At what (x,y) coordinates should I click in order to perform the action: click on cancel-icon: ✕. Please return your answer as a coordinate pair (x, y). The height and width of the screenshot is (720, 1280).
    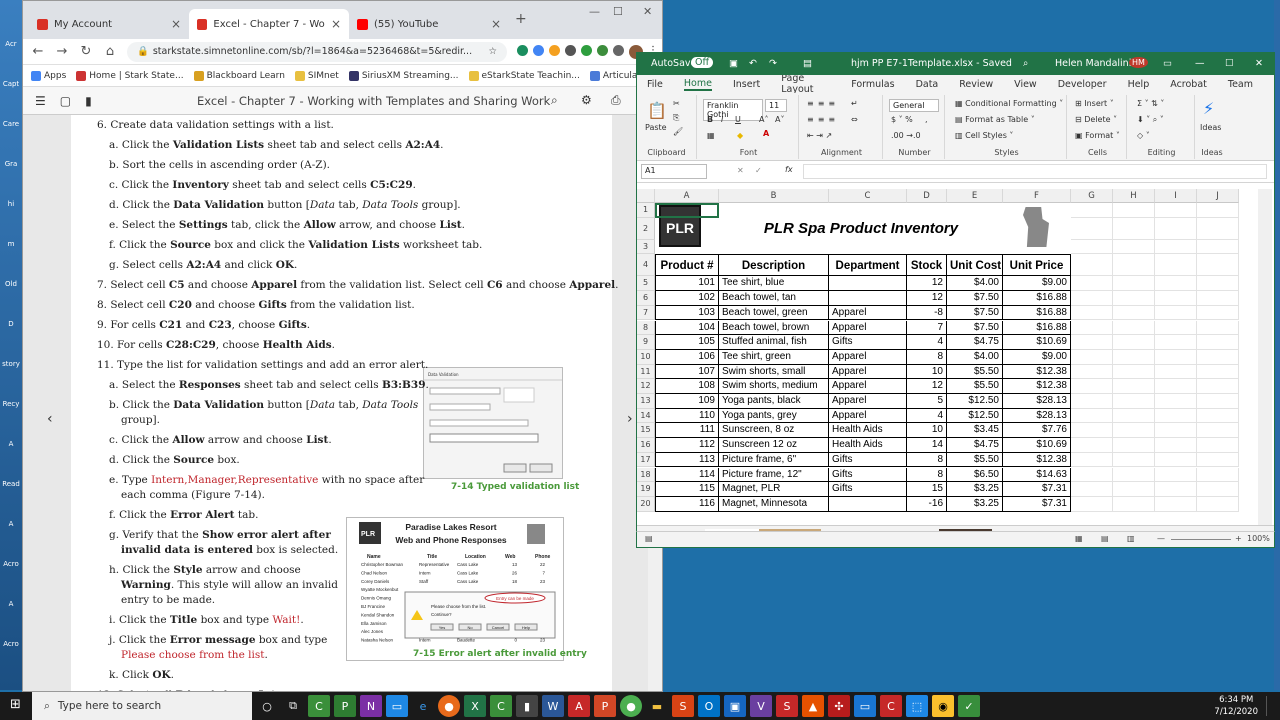
    Looking at the image, I should click on (740, 170).